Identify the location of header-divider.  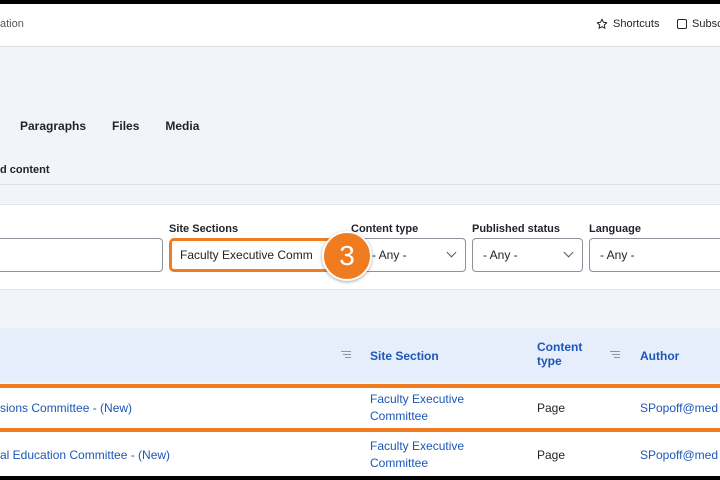
(360, 184).